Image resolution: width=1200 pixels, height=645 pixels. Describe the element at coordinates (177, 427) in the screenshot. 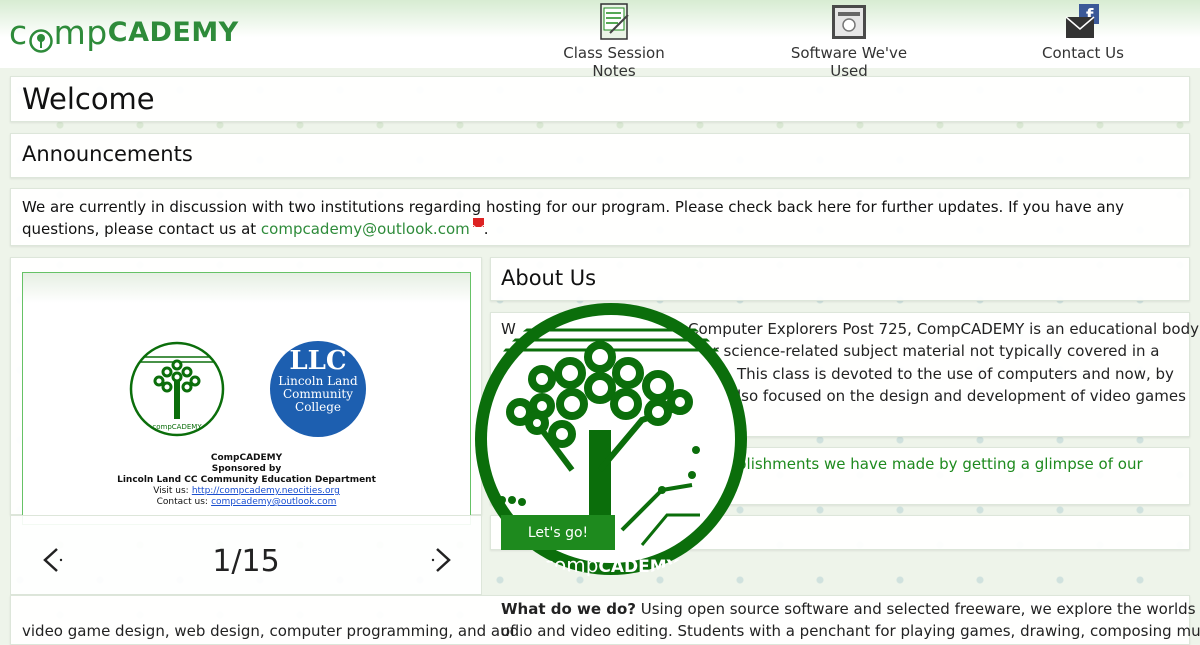

I see `small-logo-text: compCADEMY` at that location.